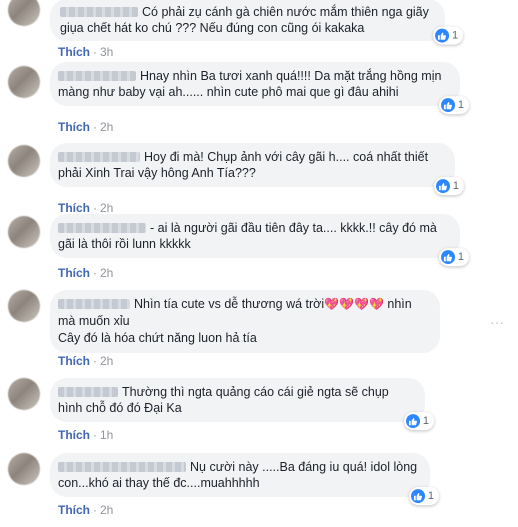 The height and width of the screenshot is (527, 518). Describe the element at coordinates (106, 435) in the screenshot. I see `timestamp: 1h` at that location.